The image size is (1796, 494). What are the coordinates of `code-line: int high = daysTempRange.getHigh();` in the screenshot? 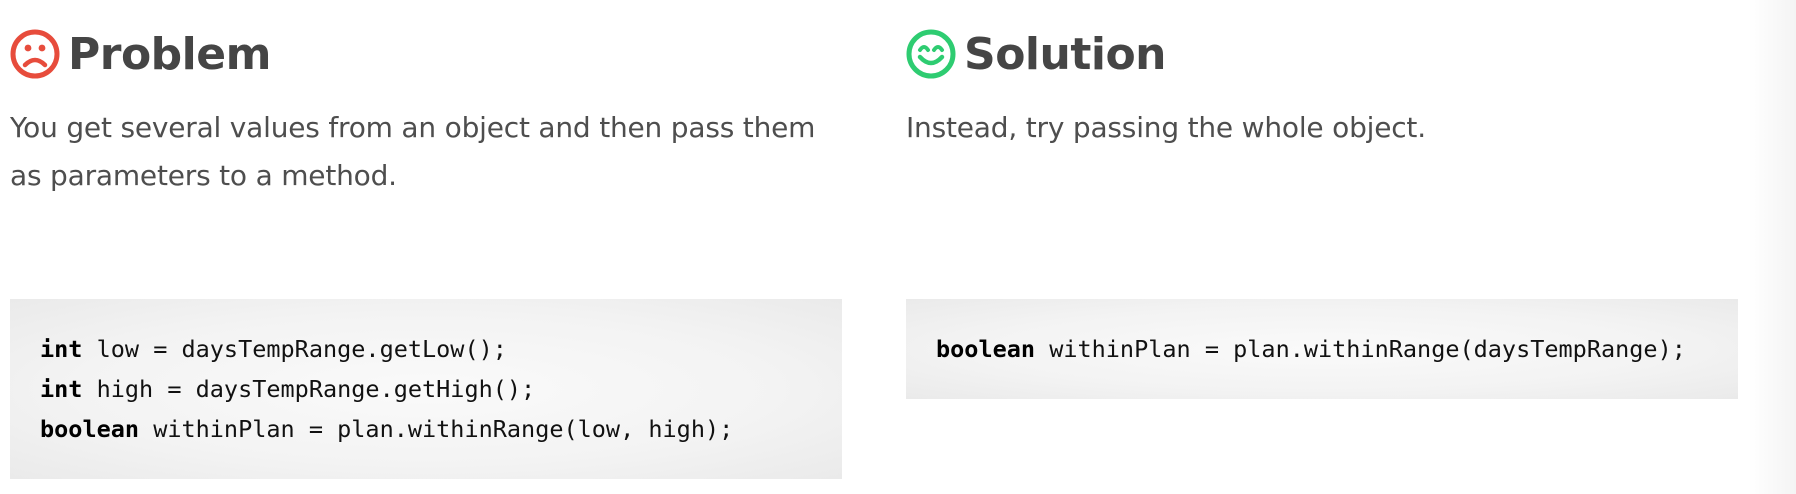 It's located at (426, 389).